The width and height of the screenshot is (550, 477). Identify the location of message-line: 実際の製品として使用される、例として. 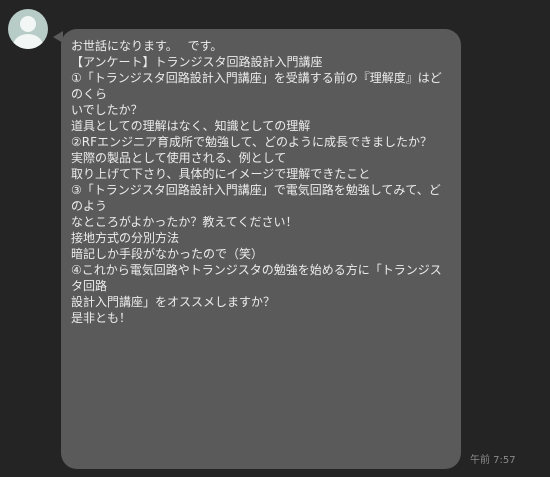
(179, 158).